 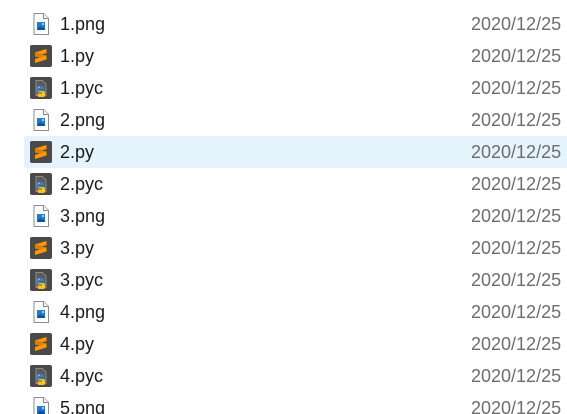 I want to click on file-row: 5.png 2020/12/25, so click(x=283, y=403).